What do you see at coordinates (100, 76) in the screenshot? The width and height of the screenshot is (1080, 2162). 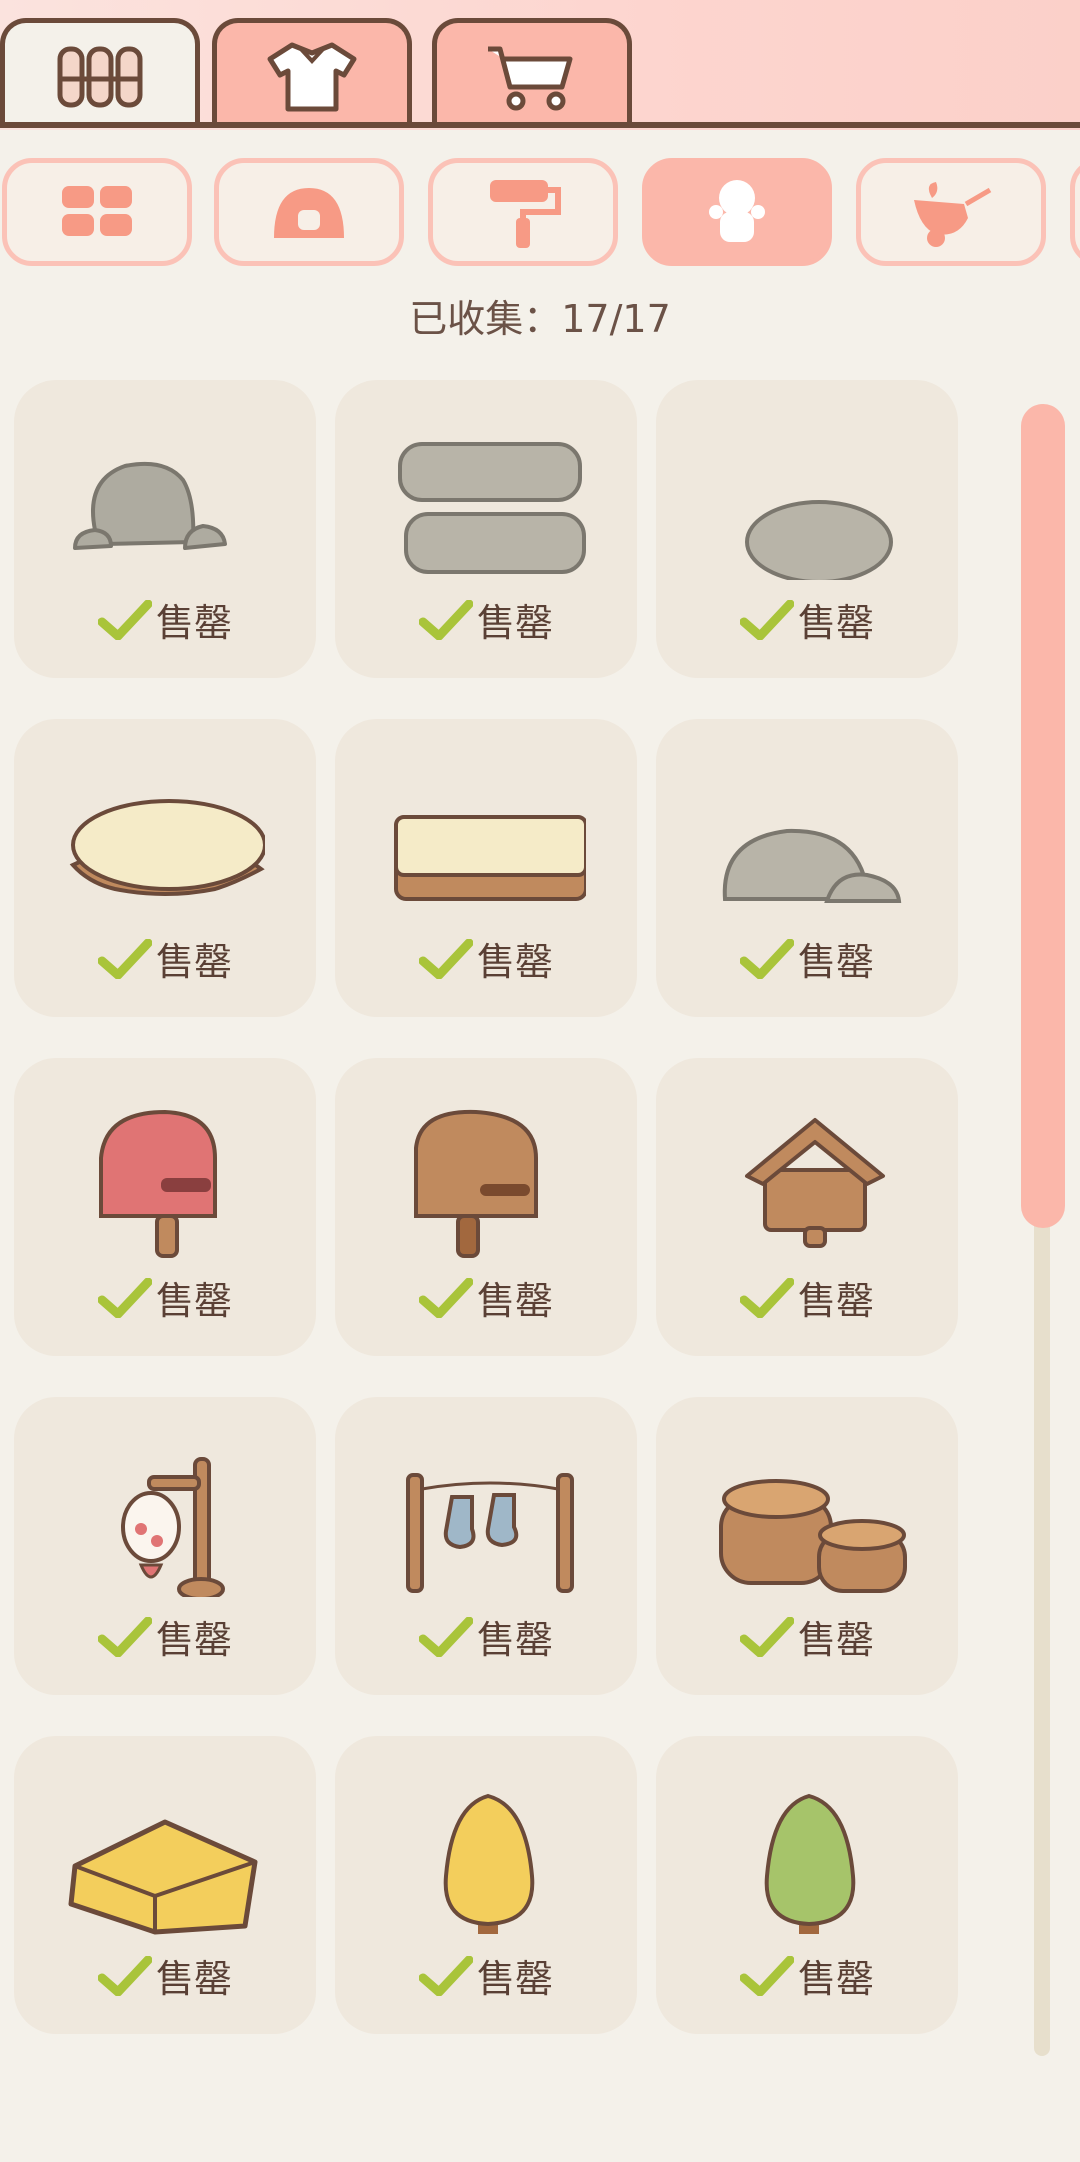 I see `fence-icon` at bounding box center [100, 76].